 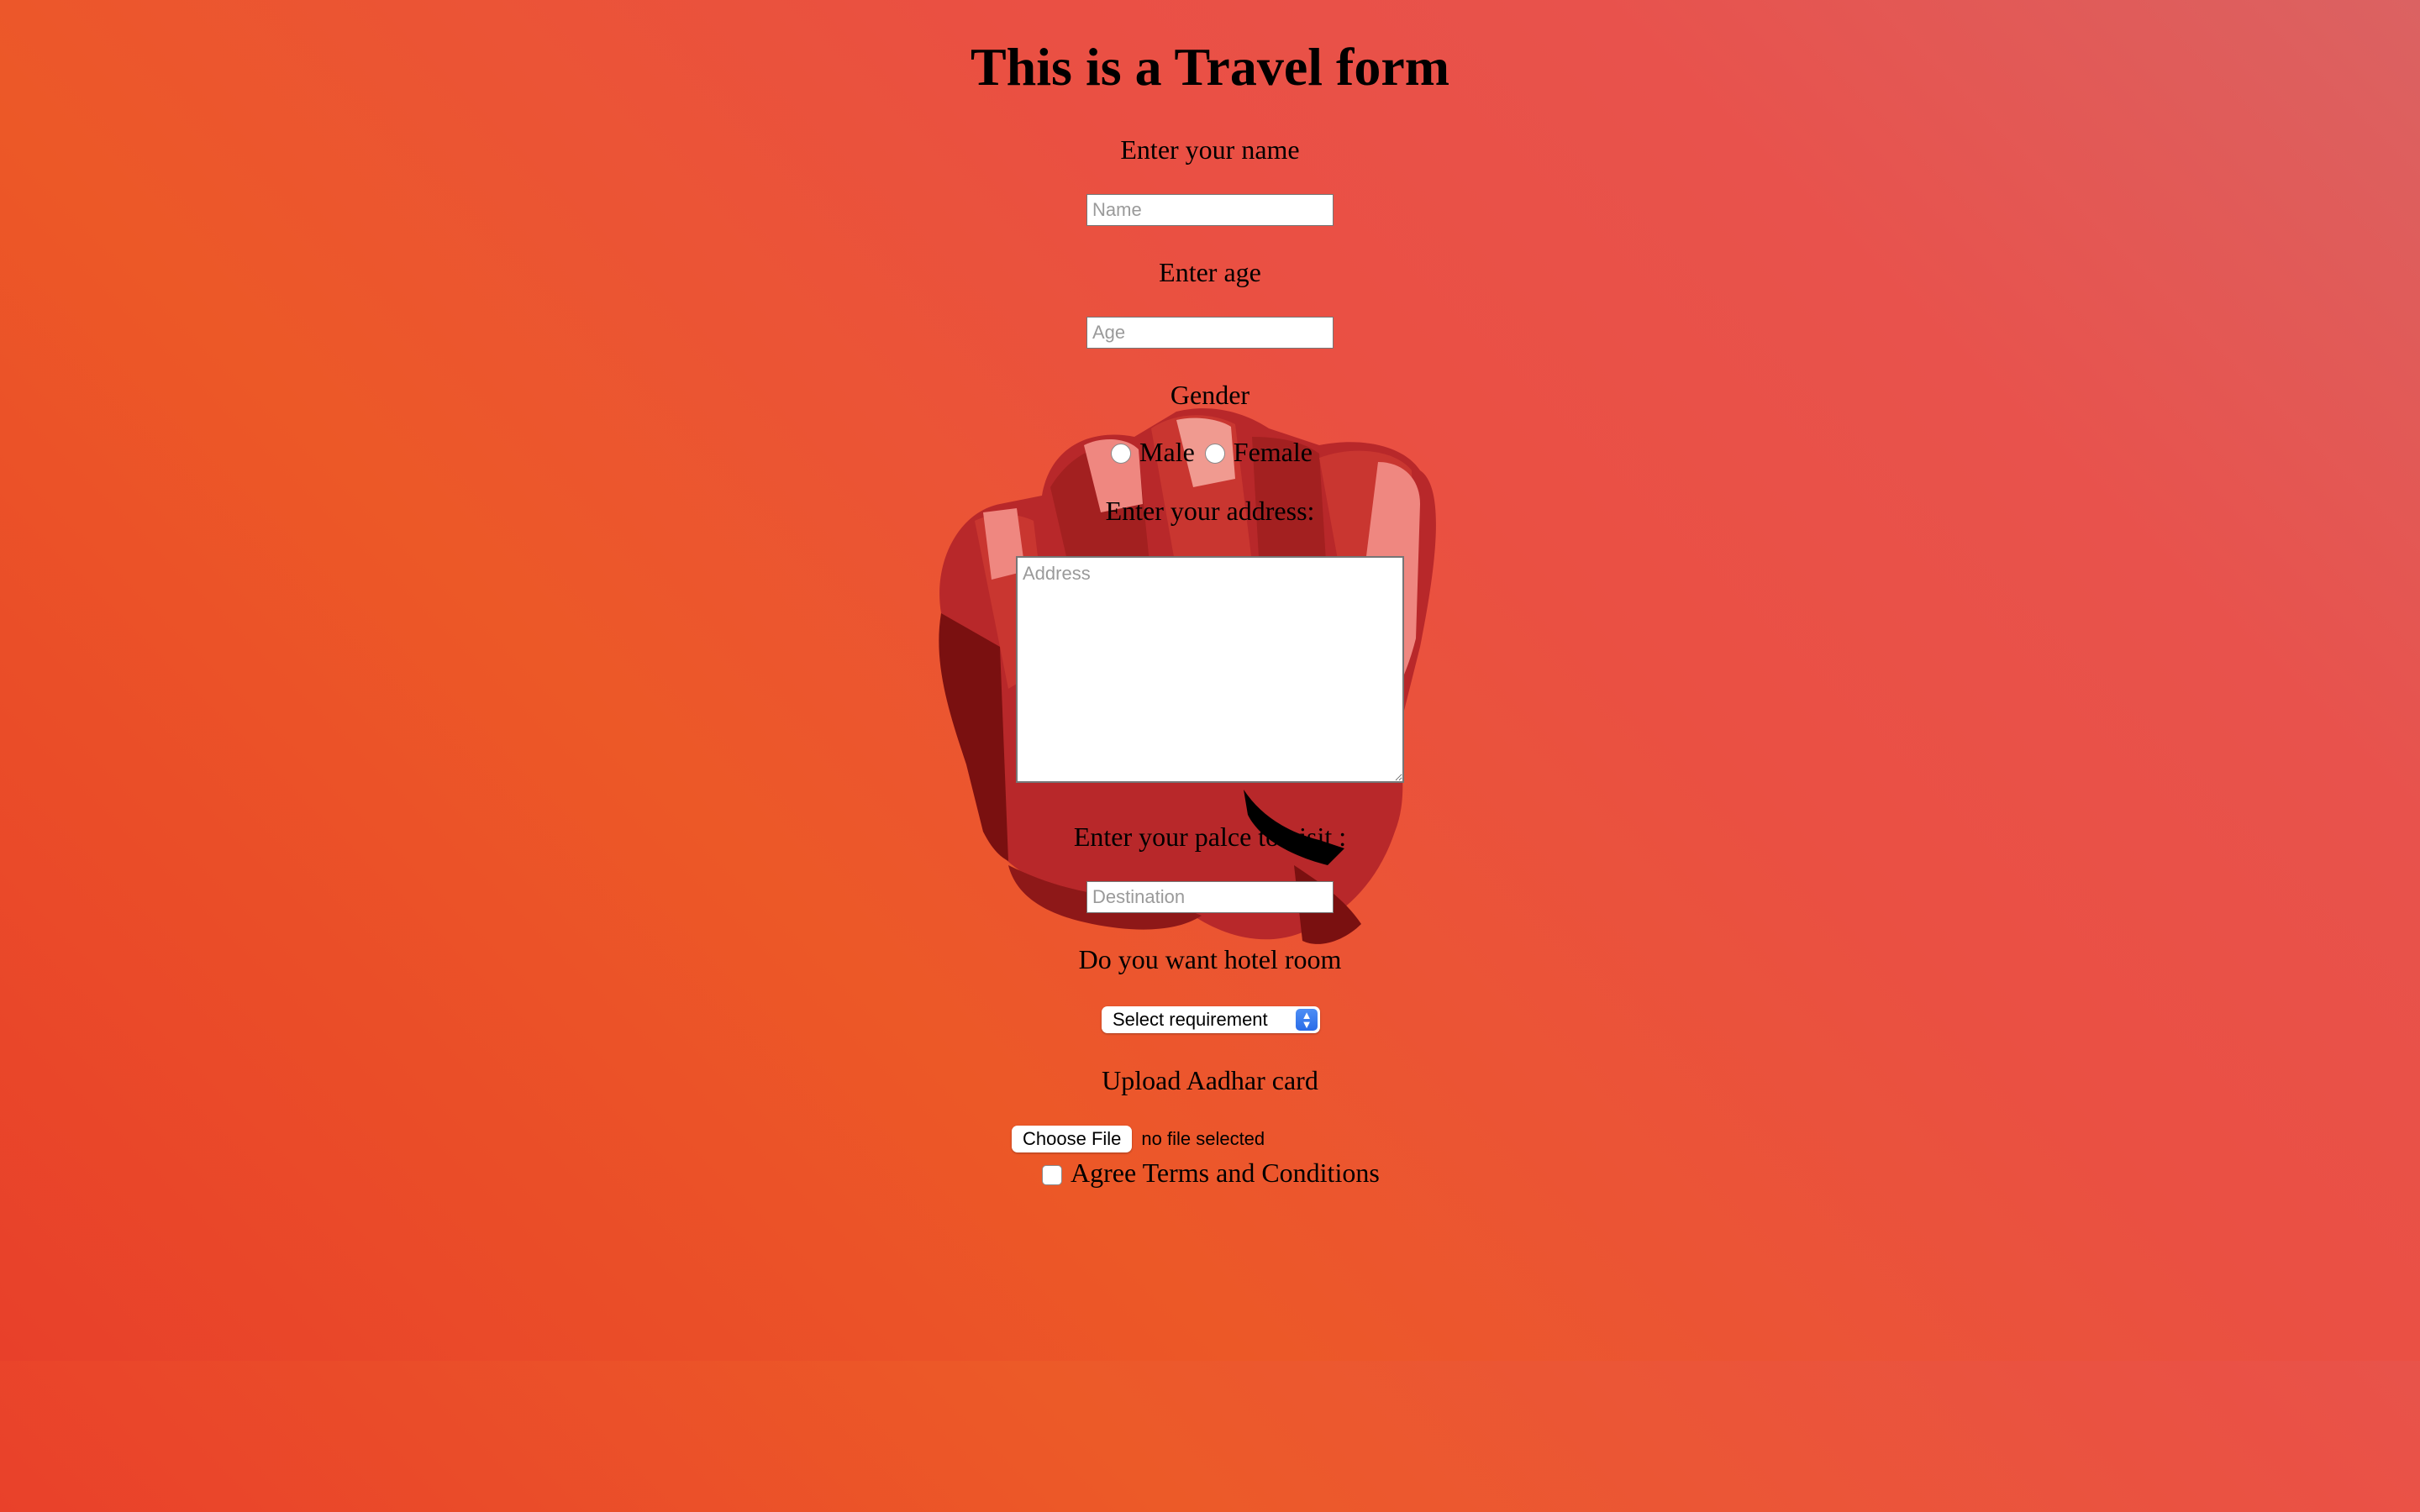 I want to click on male-radio, so click(x=1121, y=454).